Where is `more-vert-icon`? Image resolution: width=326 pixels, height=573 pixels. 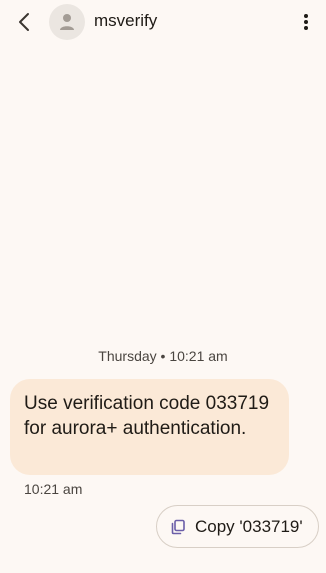 more-vert-icon is located at coordinates (306, 22).